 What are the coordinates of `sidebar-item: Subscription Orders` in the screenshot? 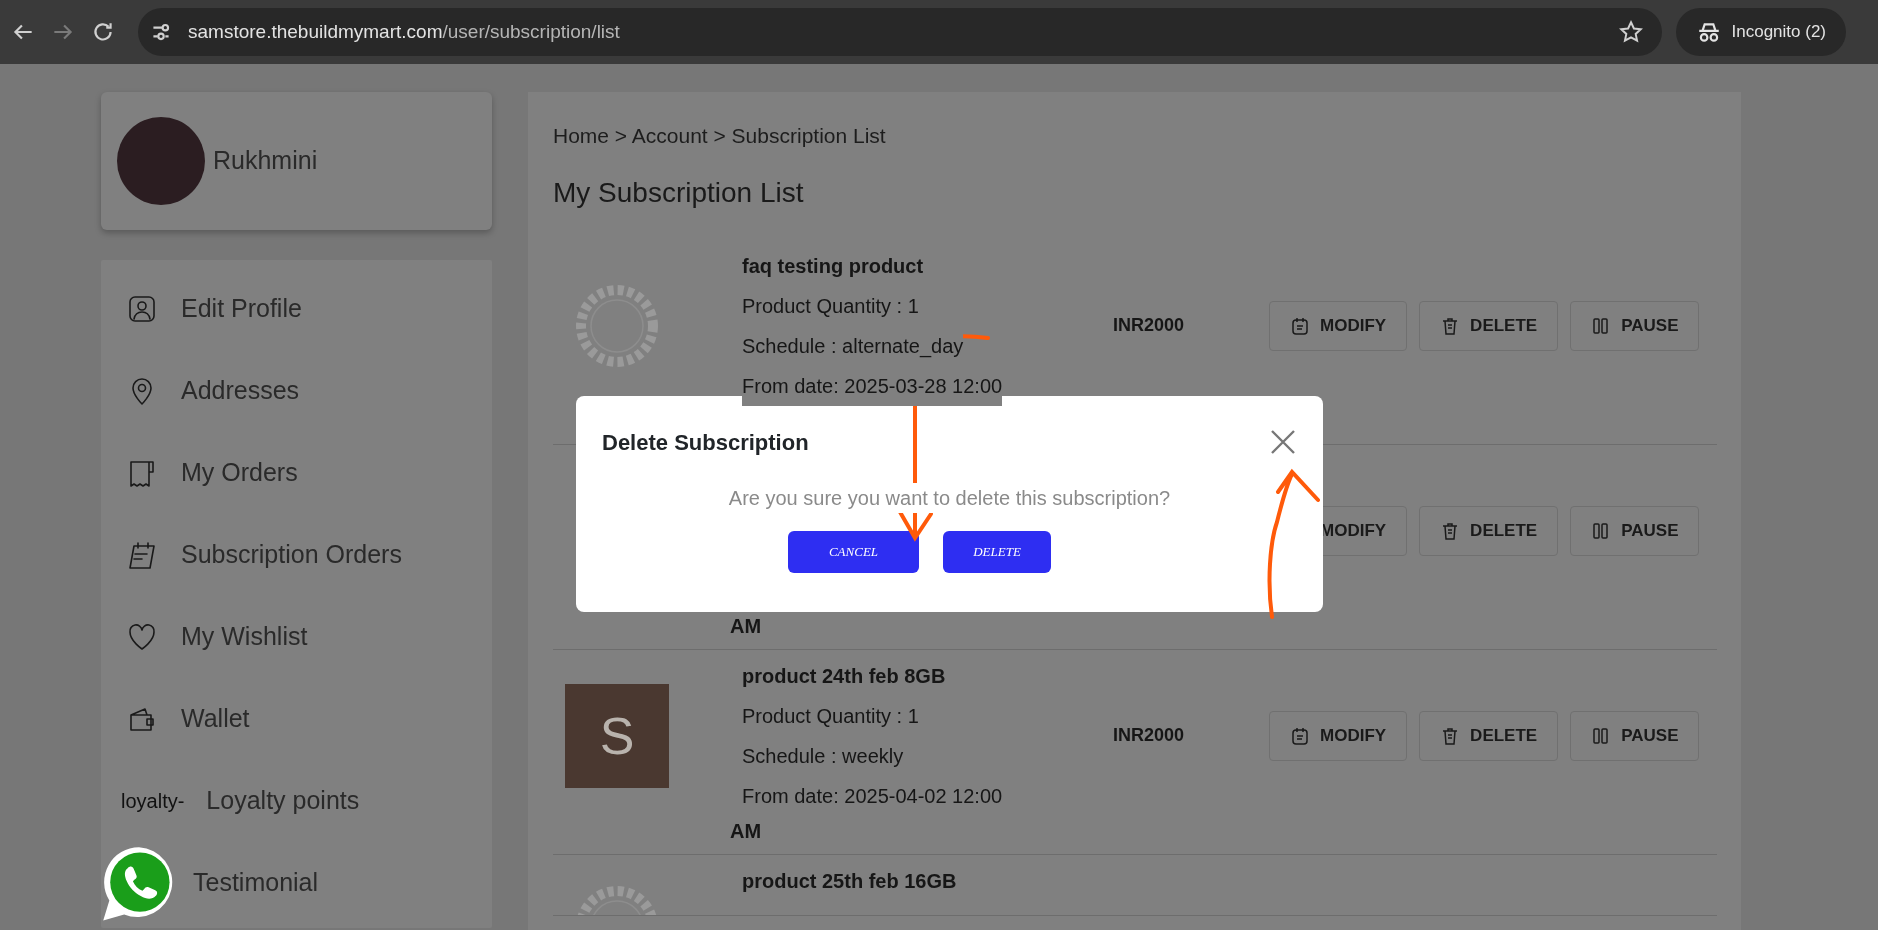 It's located at (291, 555).